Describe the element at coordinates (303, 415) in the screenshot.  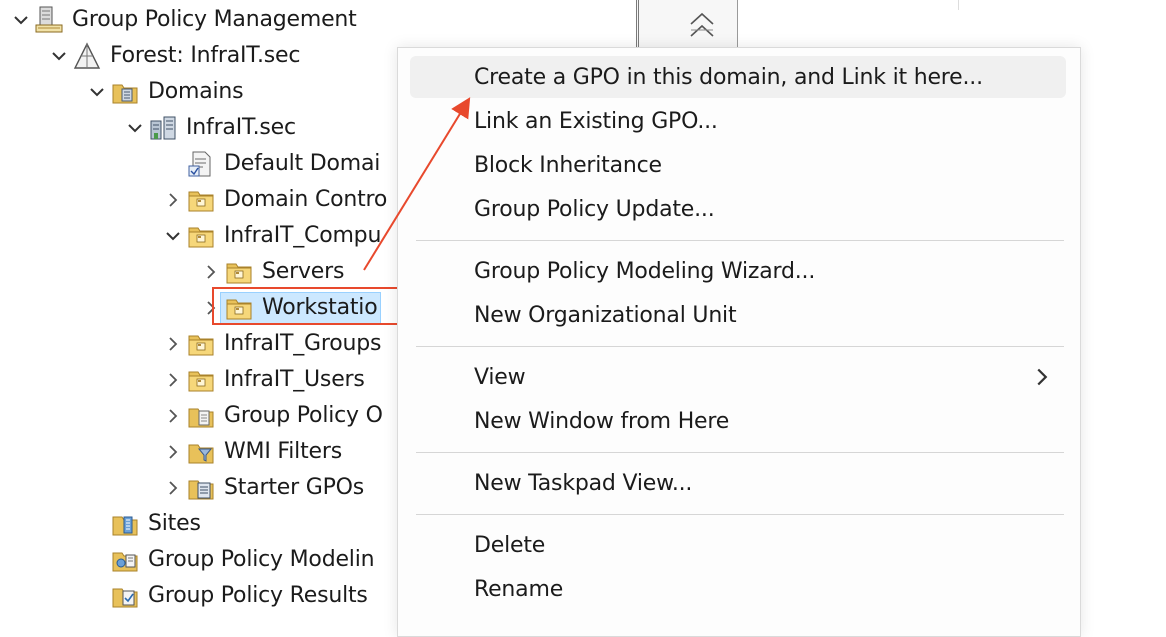
I see `tree-item-label: Group Policy O` at that location.